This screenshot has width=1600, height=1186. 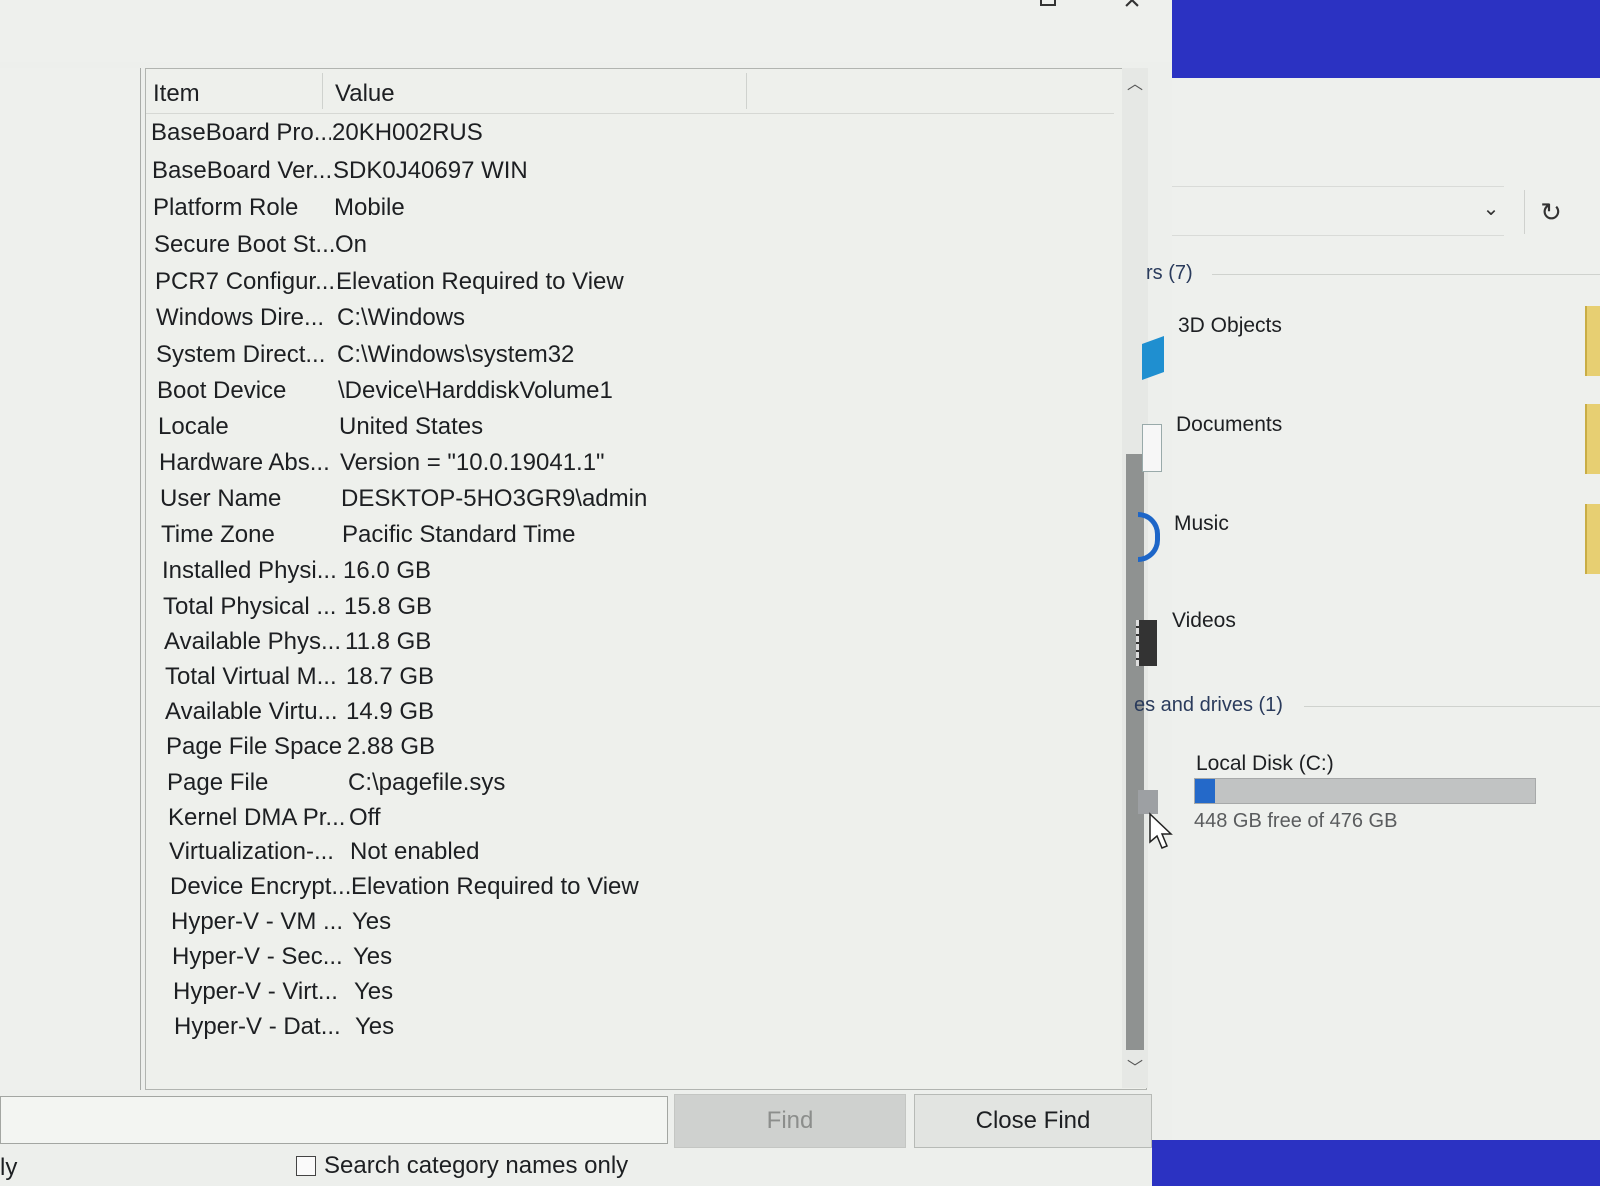 I want to click on folder-documents: Documents, so click(x=1229, y=425).